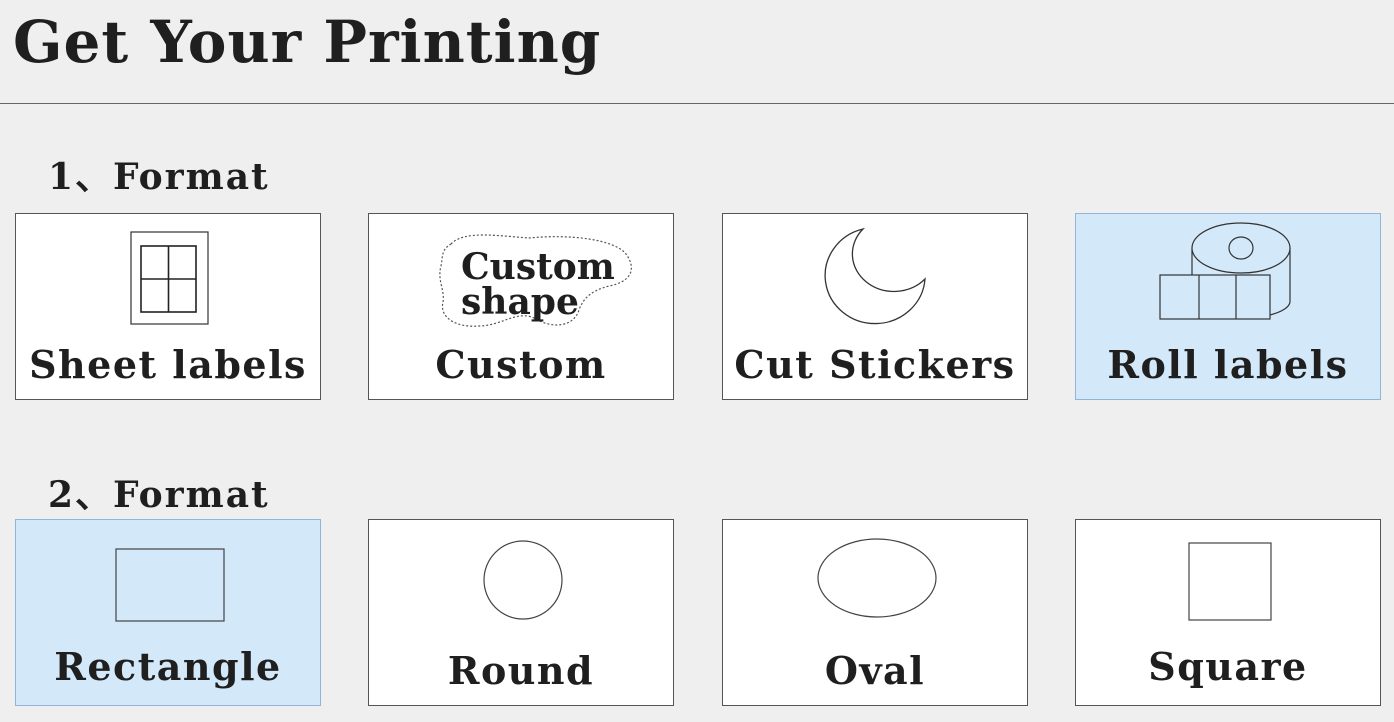 The image size is (1394, 722). What do you see at coordinates (697, 103) in the screenshot?
I see `title-divider` at bounding box center [697, 103].